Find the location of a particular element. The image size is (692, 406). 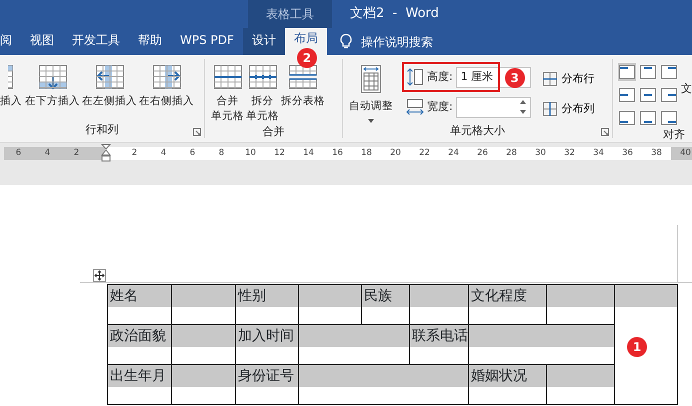

move-handle-icon is located at coordinates (99, 275).